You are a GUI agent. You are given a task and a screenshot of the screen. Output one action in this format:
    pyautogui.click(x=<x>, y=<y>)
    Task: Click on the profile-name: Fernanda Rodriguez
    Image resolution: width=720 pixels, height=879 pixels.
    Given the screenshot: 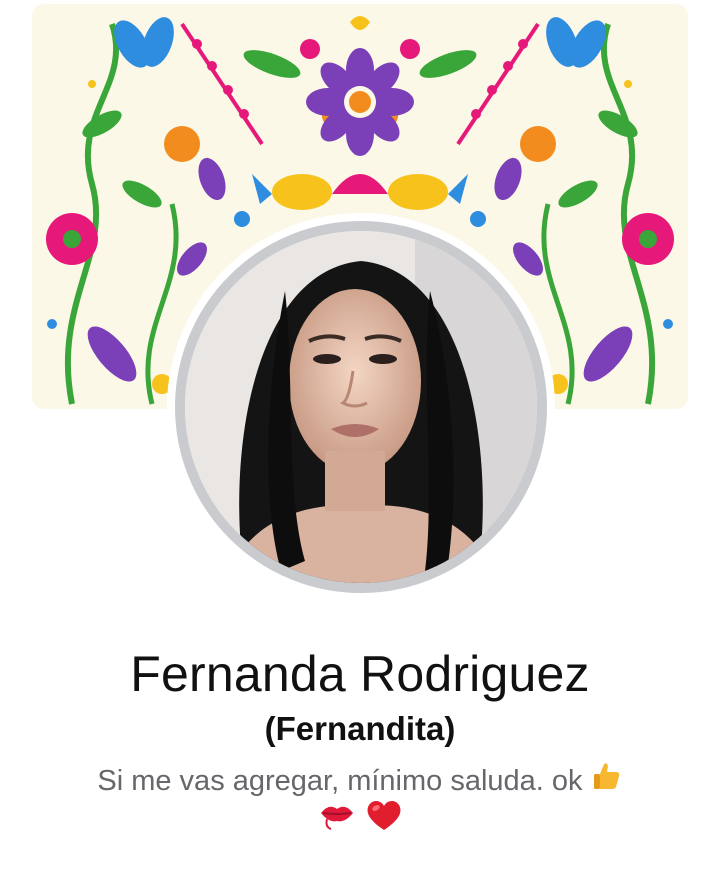 What is the action you would take?
    pyautogui.click(x=360, y=674)
    